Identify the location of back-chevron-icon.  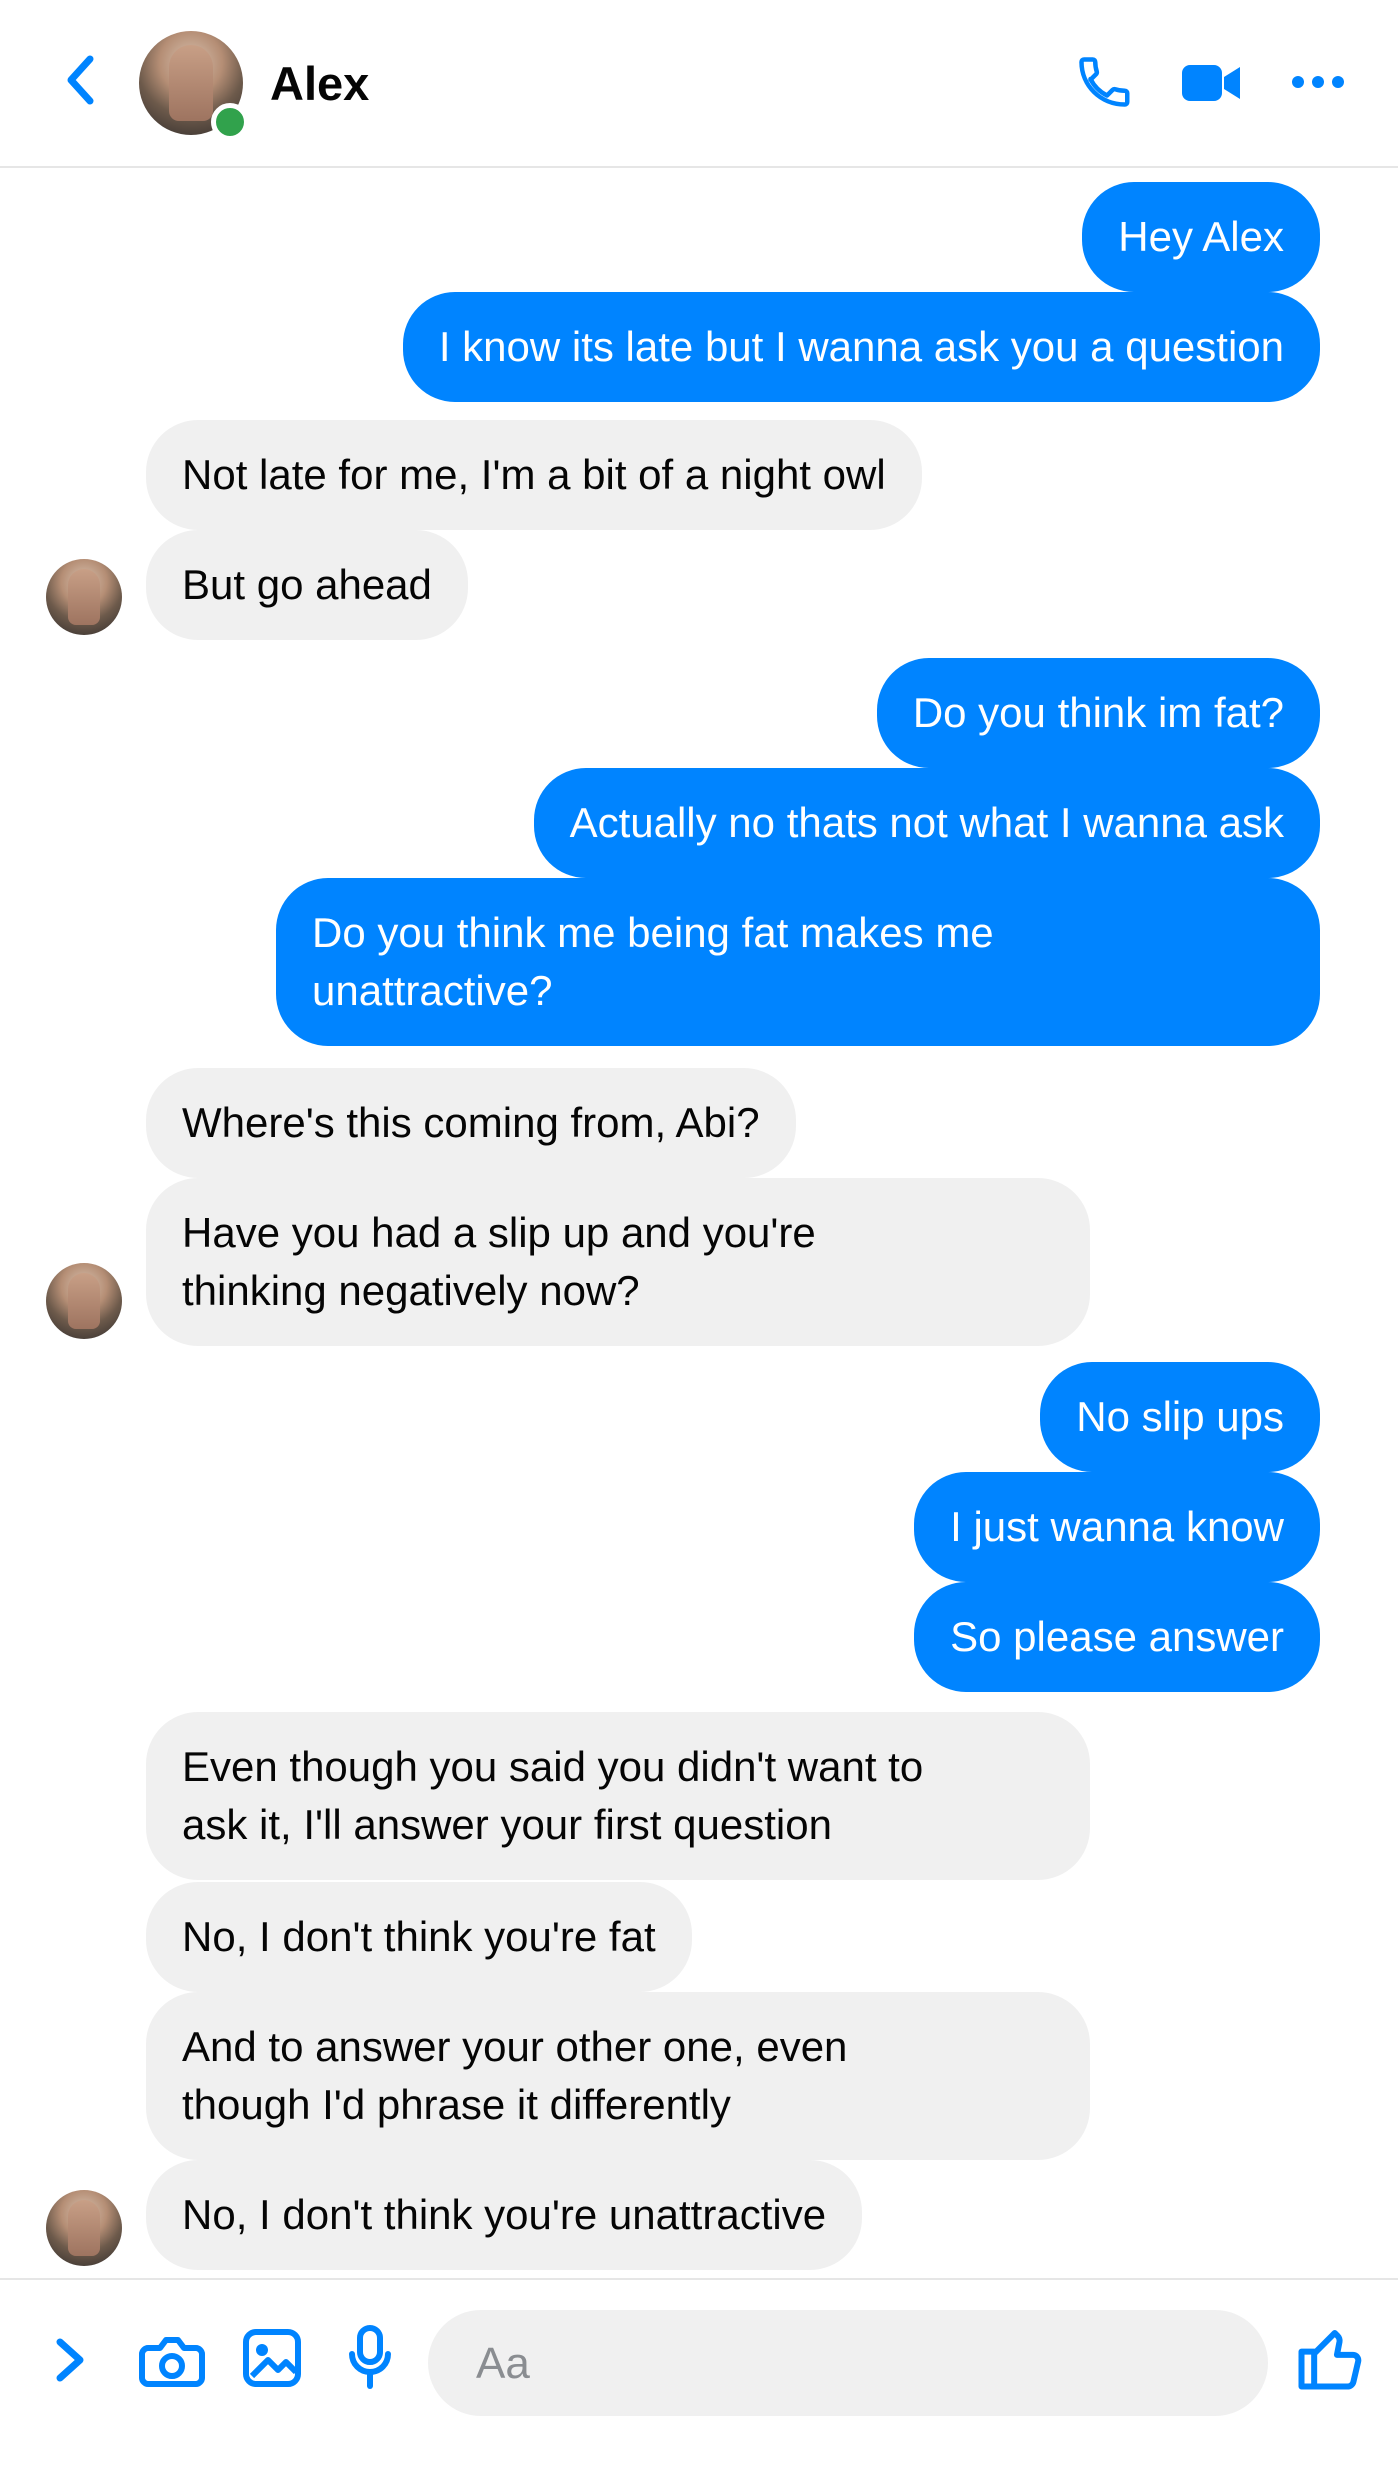
(80, 80).